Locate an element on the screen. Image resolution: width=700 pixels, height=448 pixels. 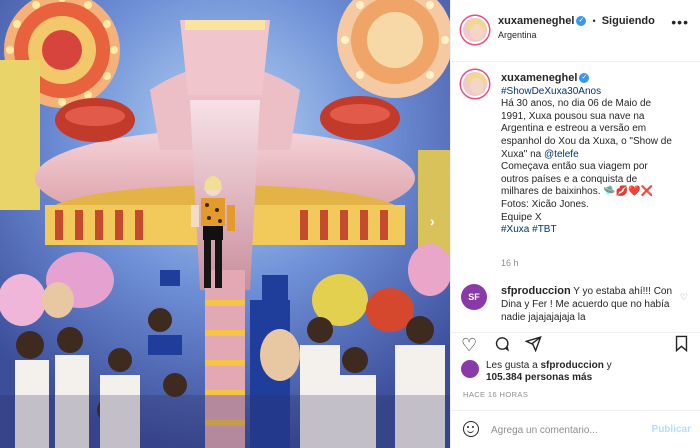
comment-input is located at coordinates (566, 430).